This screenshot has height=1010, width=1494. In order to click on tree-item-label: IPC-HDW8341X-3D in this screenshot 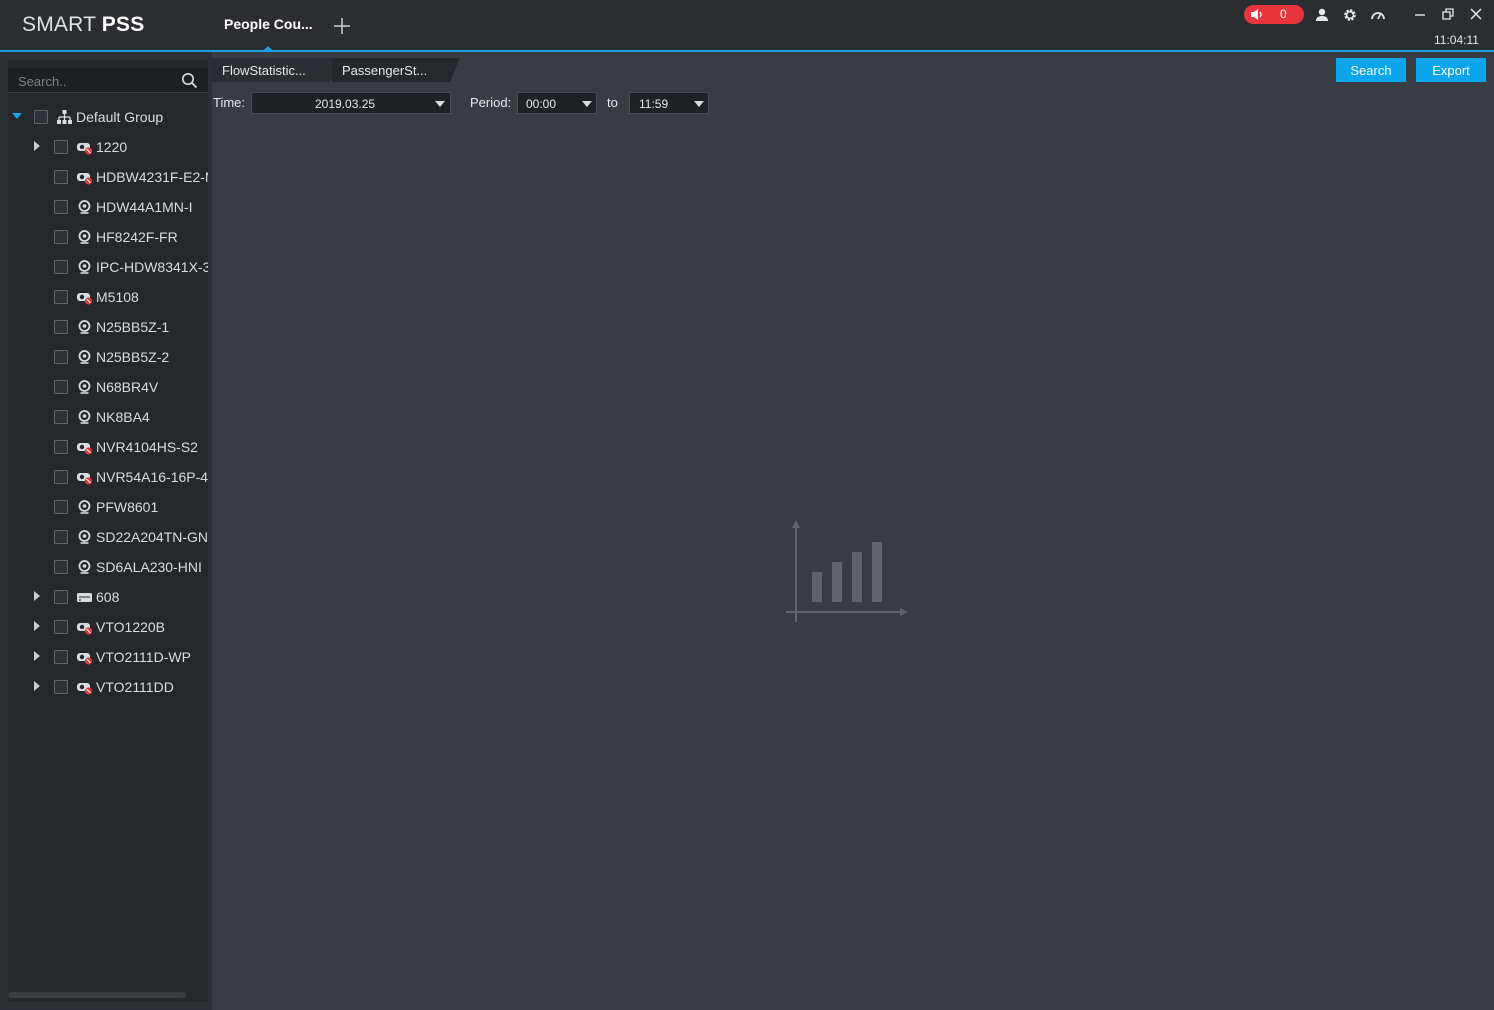, I will do `click(152, 267)`.